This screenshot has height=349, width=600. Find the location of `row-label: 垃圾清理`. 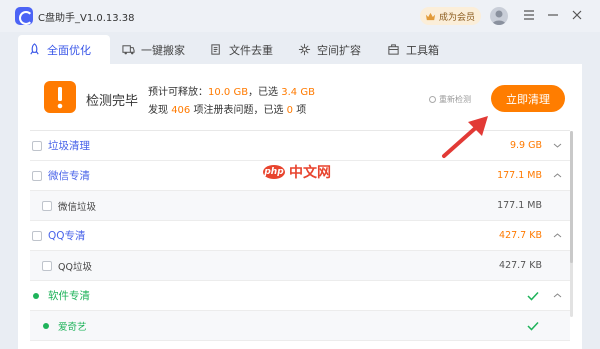

row-label: 垃圾清理 is located at coordinates (69, 146).